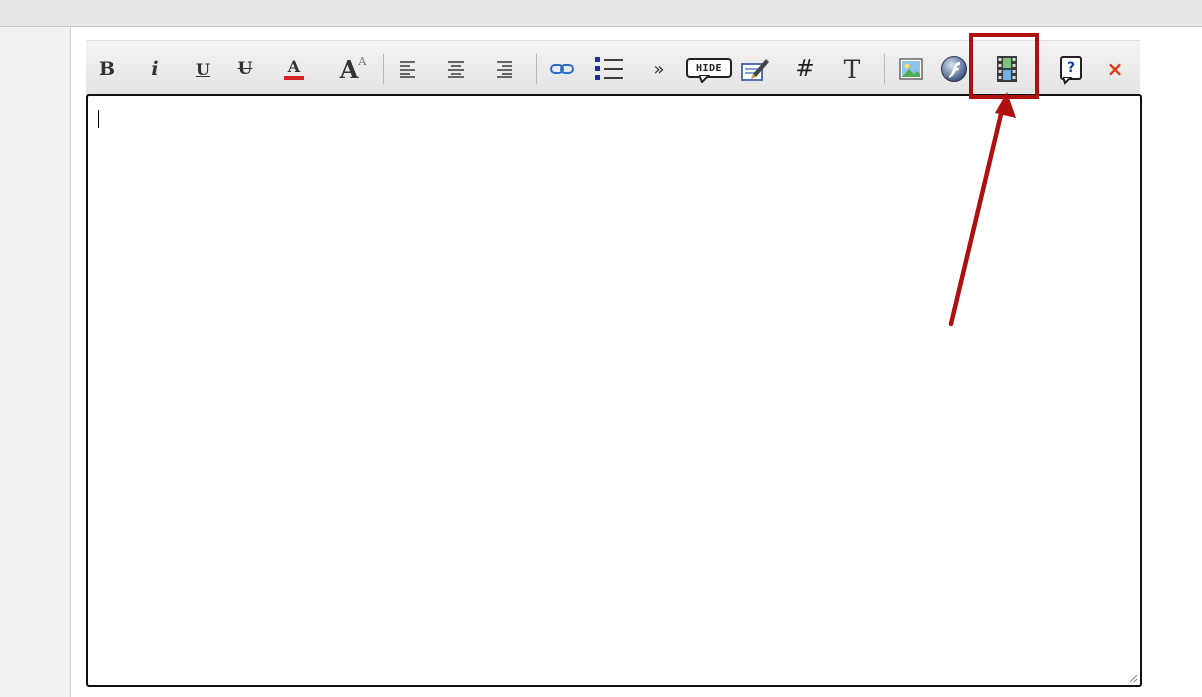 The image size is (1202, 697). I want to click on align-right-button, so click(504, 69).